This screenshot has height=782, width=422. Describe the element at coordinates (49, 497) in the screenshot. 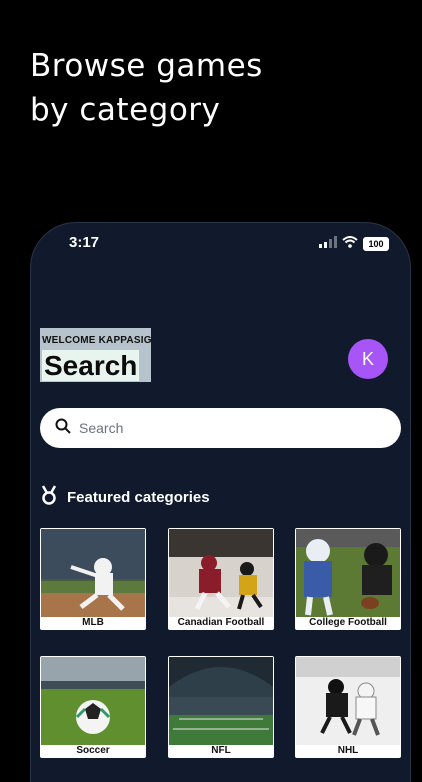

I see `medal-icon` at that location.